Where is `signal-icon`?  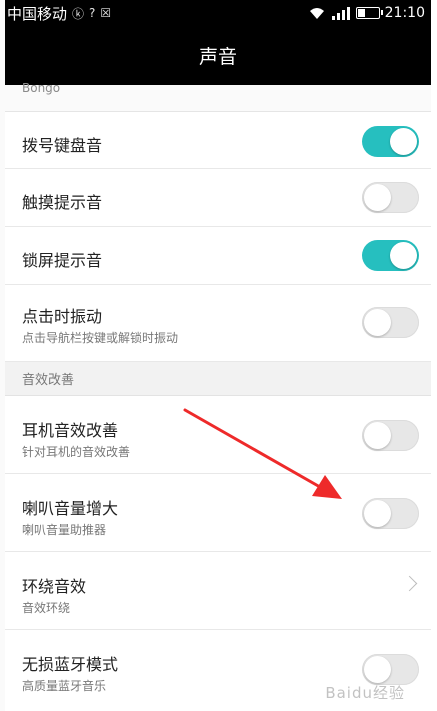
signal-icon is located at coordinates (340, 13).